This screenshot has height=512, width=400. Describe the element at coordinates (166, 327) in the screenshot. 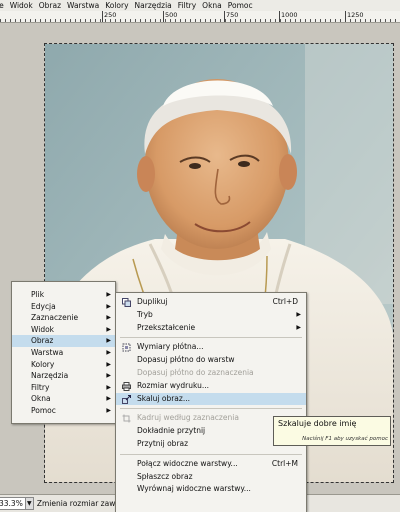

I see `menu-item-label: Przekształcenie` at that location.